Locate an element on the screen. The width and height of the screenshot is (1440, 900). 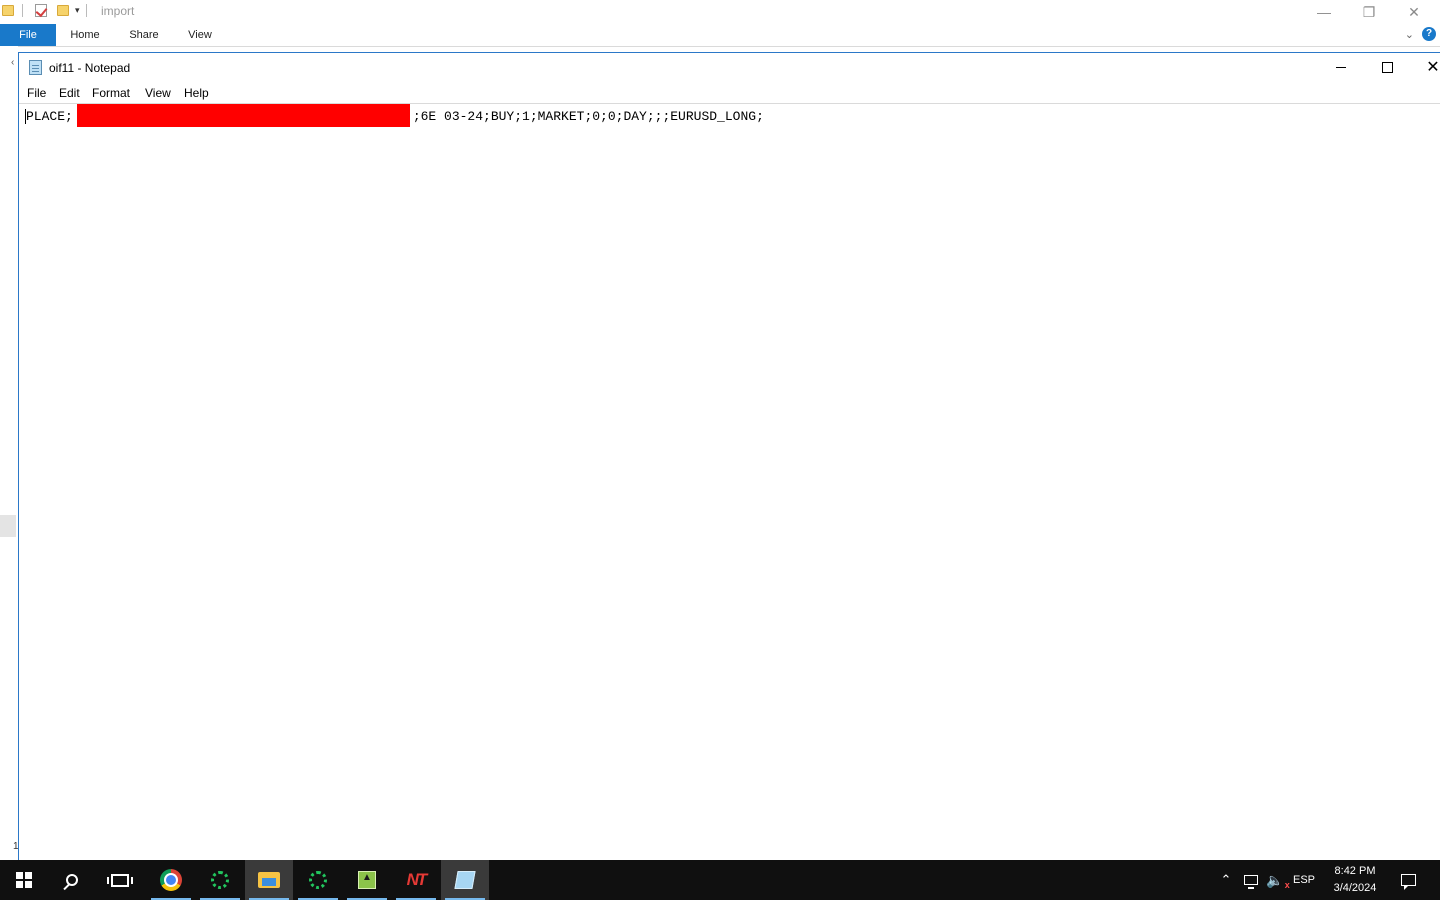
action-center-button is located at coordinates (1408, 880).